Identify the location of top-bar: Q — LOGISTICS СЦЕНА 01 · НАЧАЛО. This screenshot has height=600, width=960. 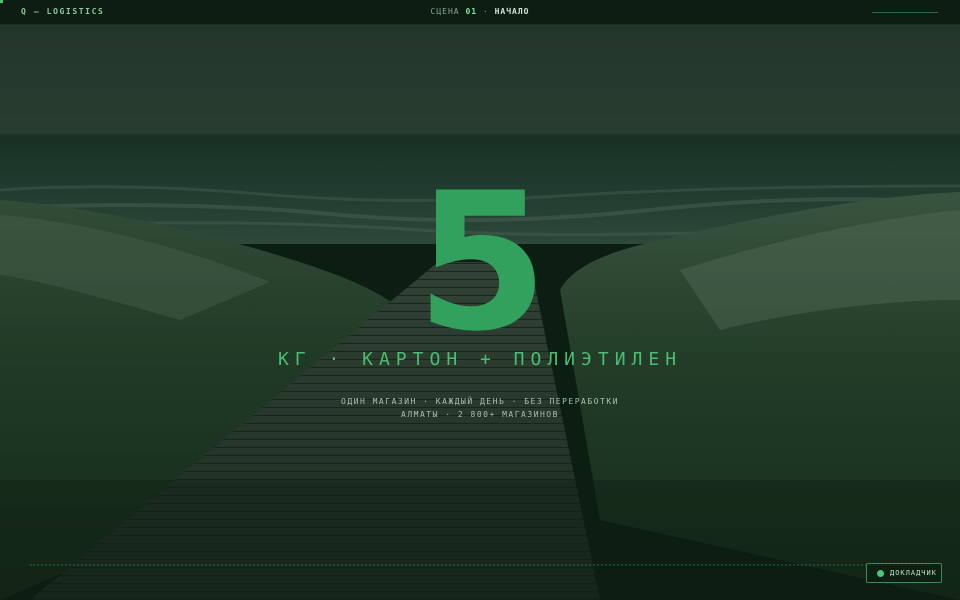
(480, 12).